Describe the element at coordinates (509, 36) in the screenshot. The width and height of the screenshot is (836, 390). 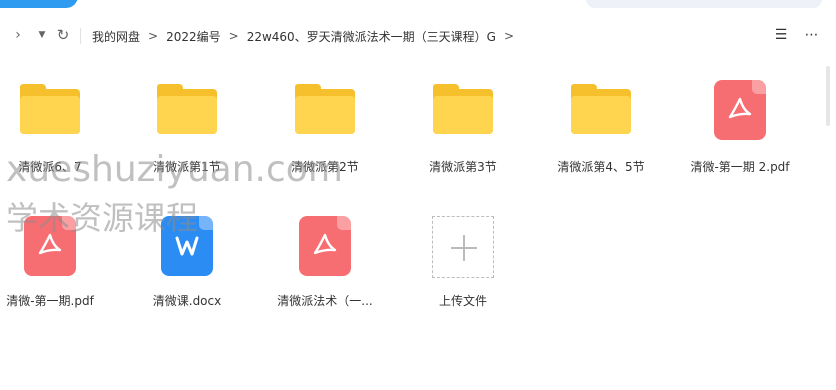
I see `breadcrumb-expand-icon: >` at that location.